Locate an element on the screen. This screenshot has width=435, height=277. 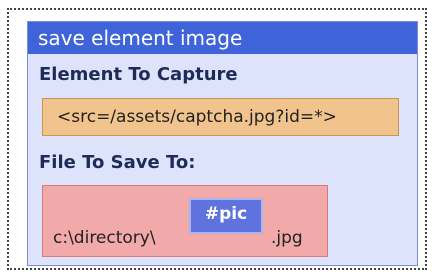
variable-chip: #pic is located at coordinates (226, 216).